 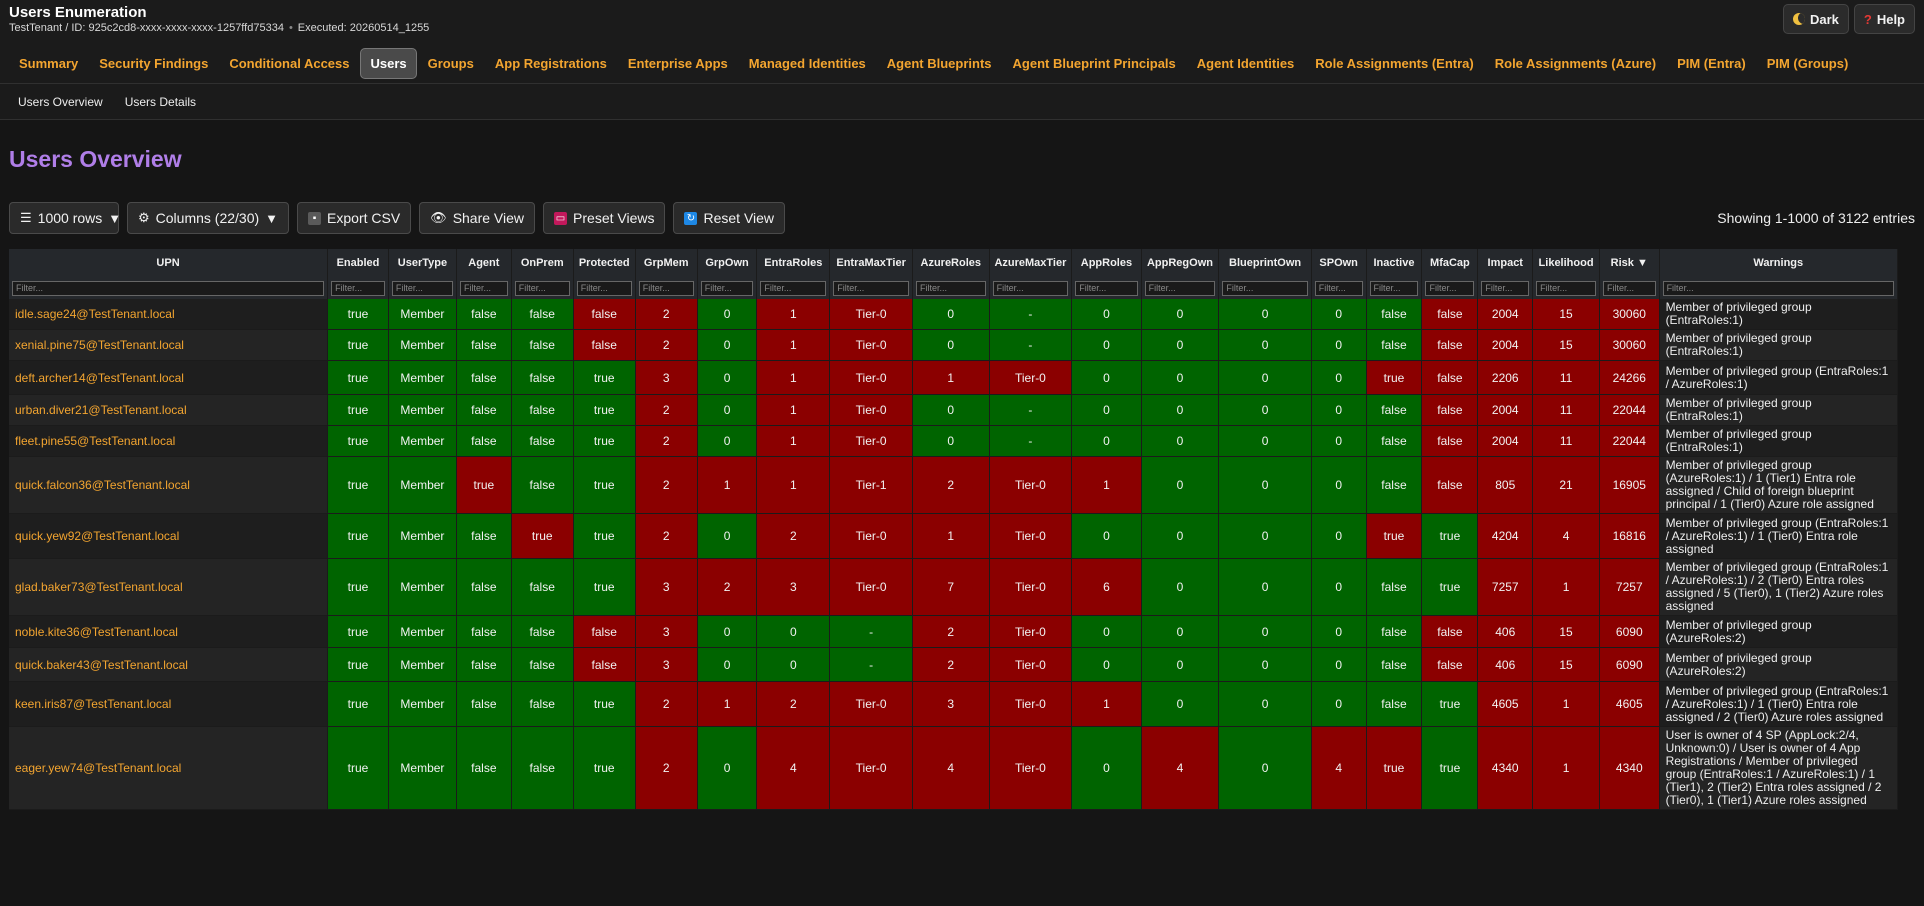 What do you see at coordinates (483, 288) in the screenshot?
I see `filter-input-agent` at bounding box center [483, 288].